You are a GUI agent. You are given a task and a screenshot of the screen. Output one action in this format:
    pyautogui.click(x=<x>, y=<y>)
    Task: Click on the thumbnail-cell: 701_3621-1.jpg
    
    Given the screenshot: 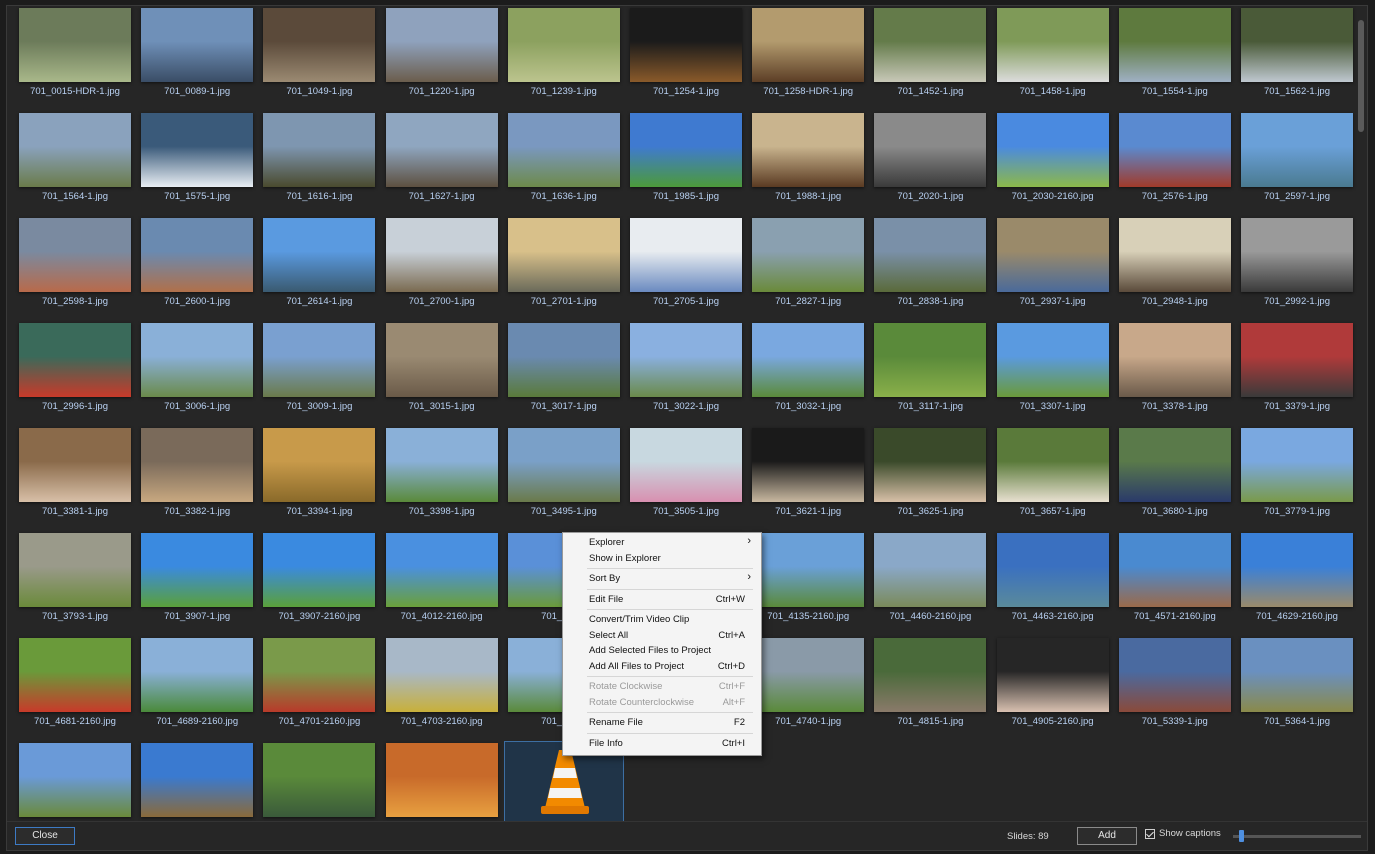 What is the action you would take?
    pyautogui.click(x=808, y=477)
    